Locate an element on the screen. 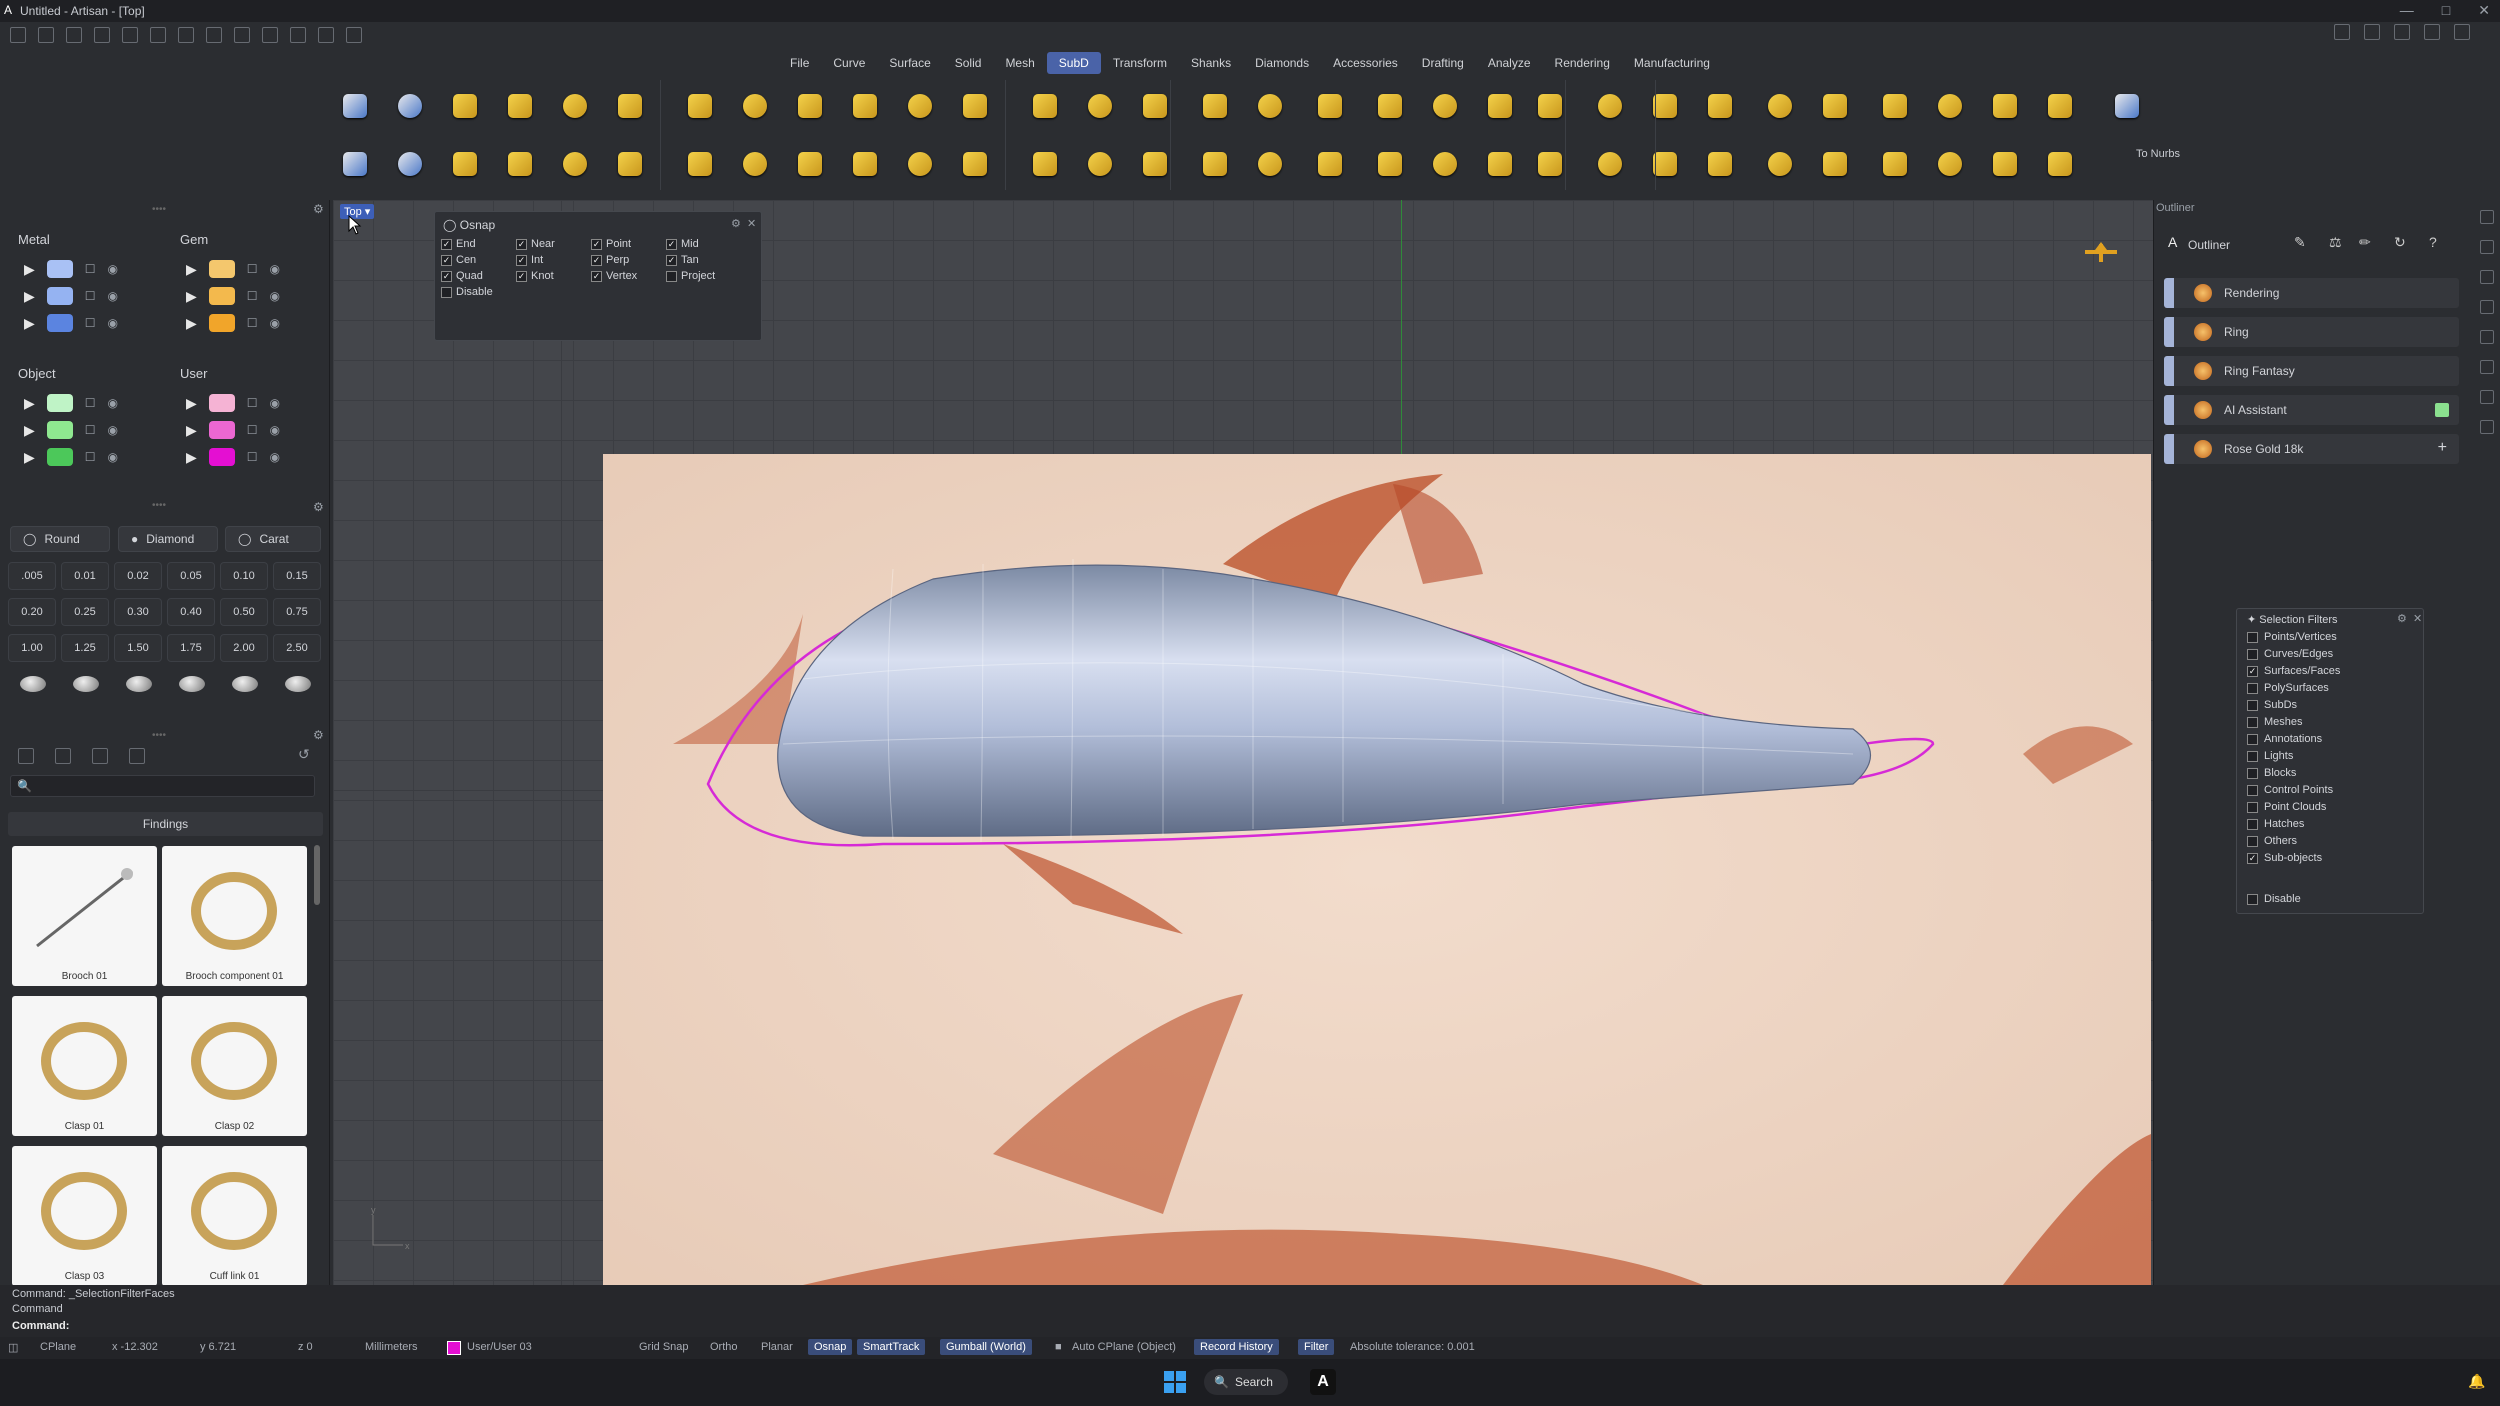 Image resolution: width=2500 pixels, height=1406 pixels. add-icon: + is located at coordinates (2442, 448).